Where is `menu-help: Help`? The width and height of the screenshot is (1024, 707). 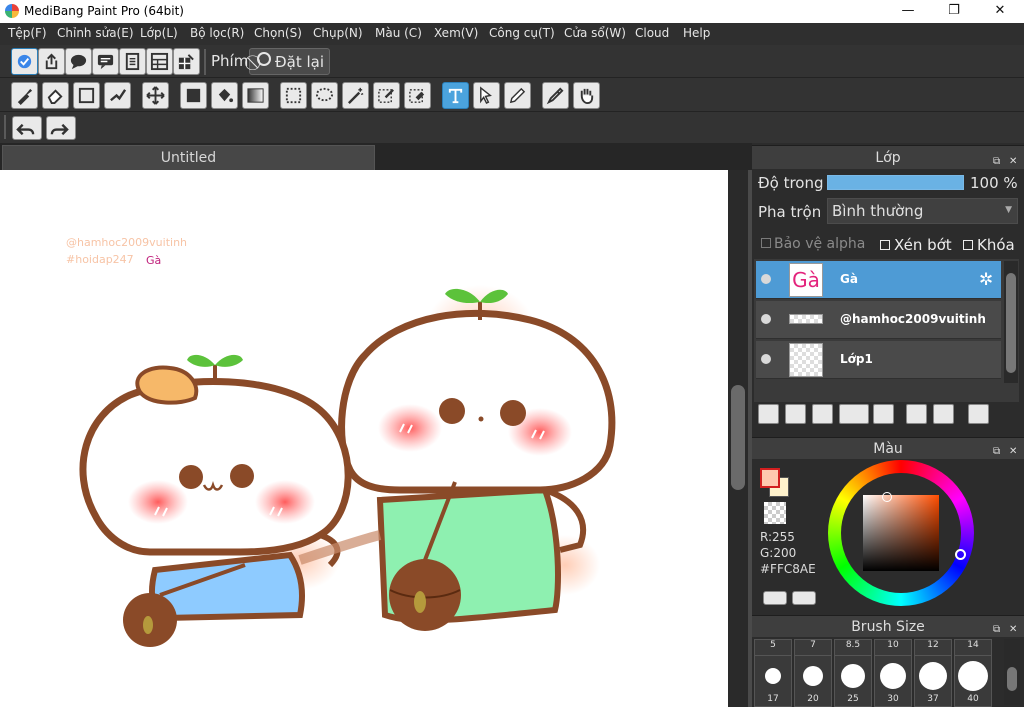
menu-help: Help is located at coordinates (696, 33).